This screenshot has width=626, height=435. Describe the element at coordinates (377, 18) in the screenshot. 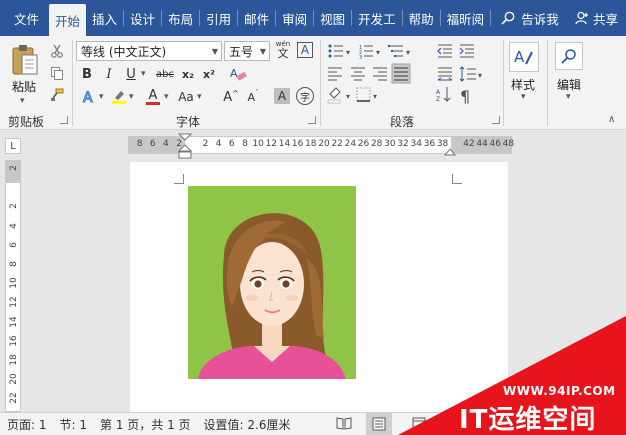

I see `tab-developer: 开发工` at that location.